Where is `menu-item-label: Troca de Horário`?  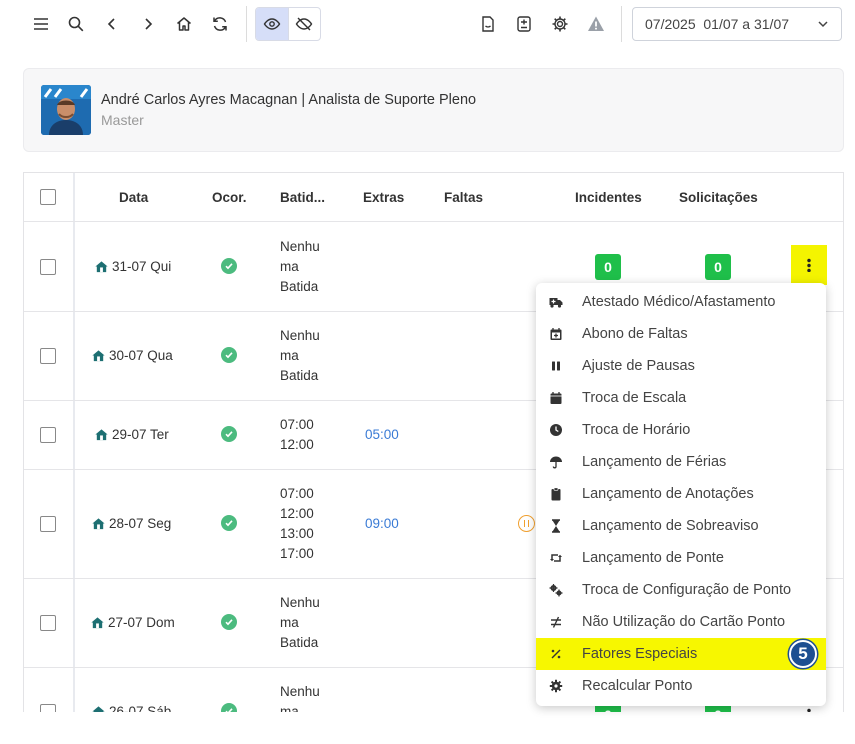
menu-item-label: Troca de Horário is located at coordinates (636, 430).